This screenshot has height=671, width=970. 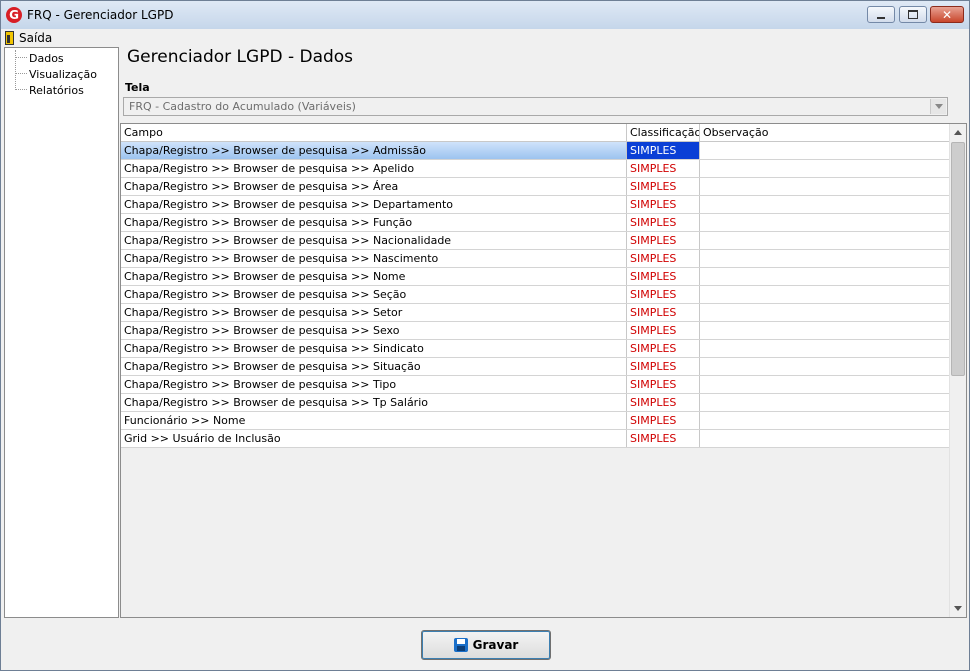 I want to click on scroll-down-button, so click(x=958, y=608).